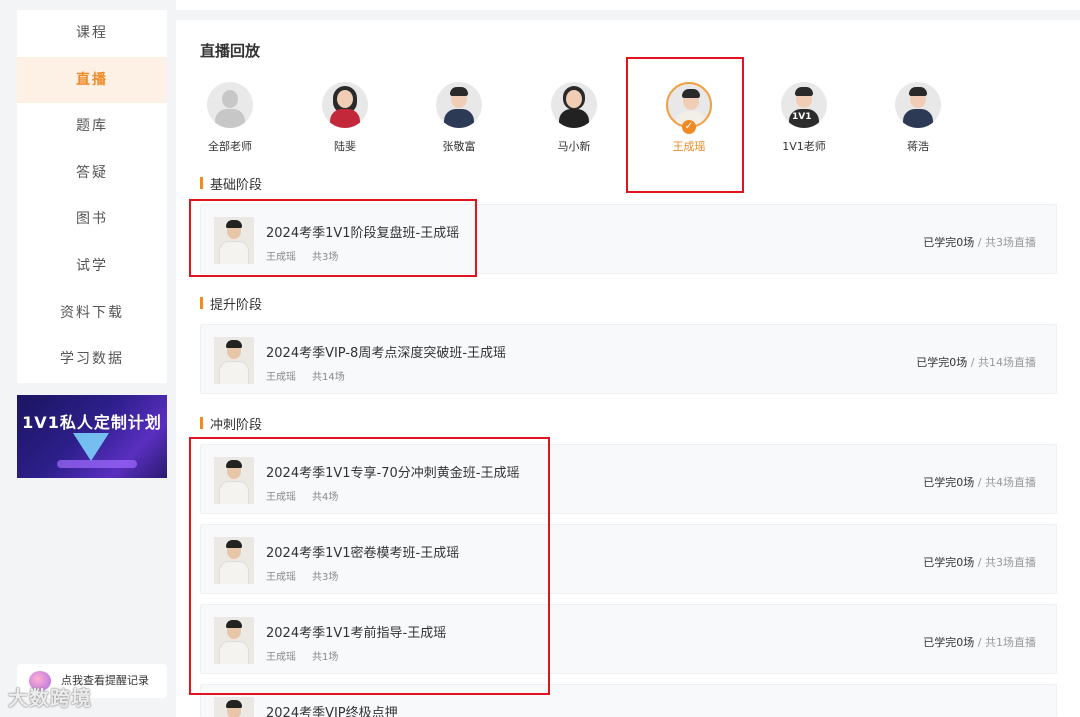 The image size is (1080, 717). What do you see at coordinates (92, 126) in the screenshot?
I see `sidebar-item-question-bank: 题库` at bounding box center [92, 126].